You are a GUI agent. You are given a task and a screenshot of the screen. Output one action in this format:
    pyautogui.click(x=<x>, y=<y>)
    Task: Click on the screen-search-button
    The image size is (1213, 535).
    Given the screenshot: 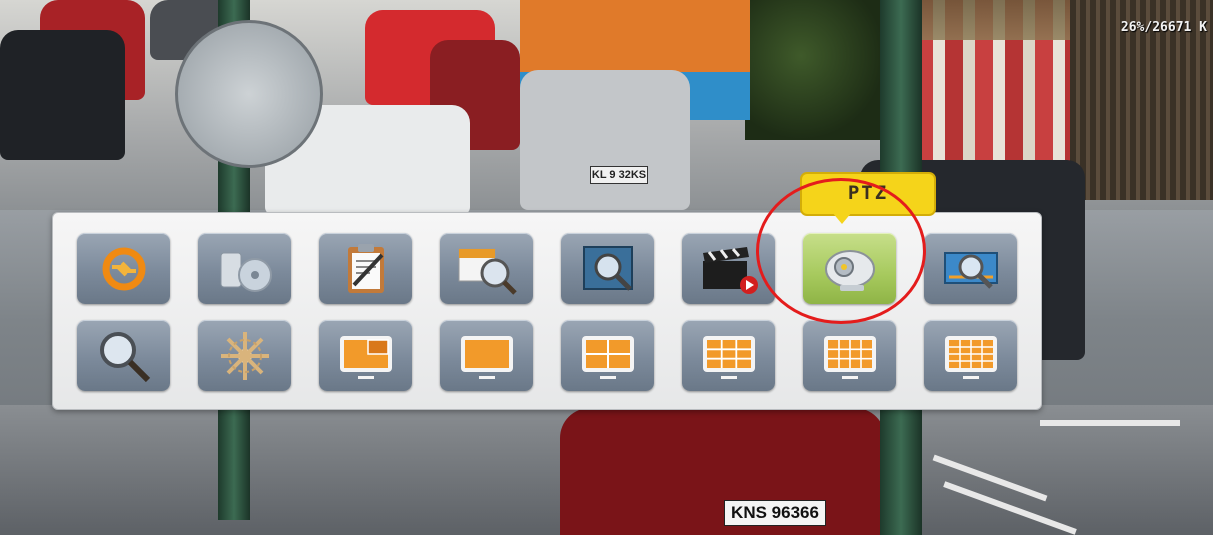 What is the action you would take?
    pyautogui.click(x=970, y=268)
    